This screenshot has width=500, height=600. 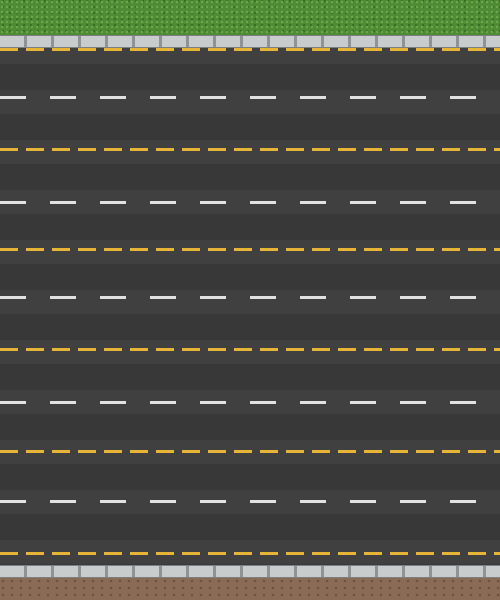 I want to click on grass-strip, so click(x=250, y=17).